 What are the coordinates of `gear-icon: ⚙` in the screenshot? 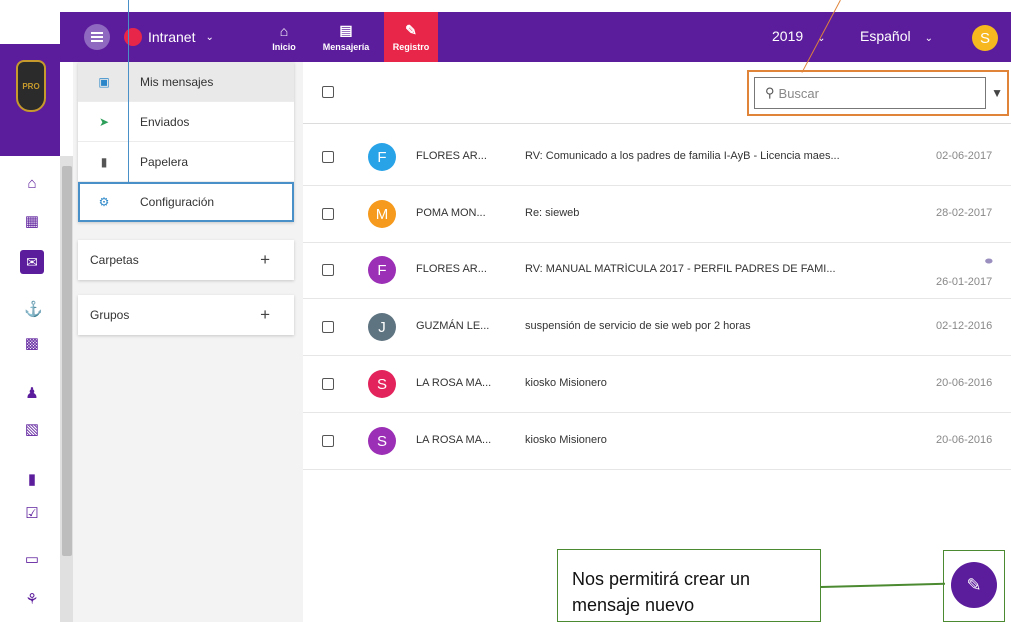 It's located at (104, 201).